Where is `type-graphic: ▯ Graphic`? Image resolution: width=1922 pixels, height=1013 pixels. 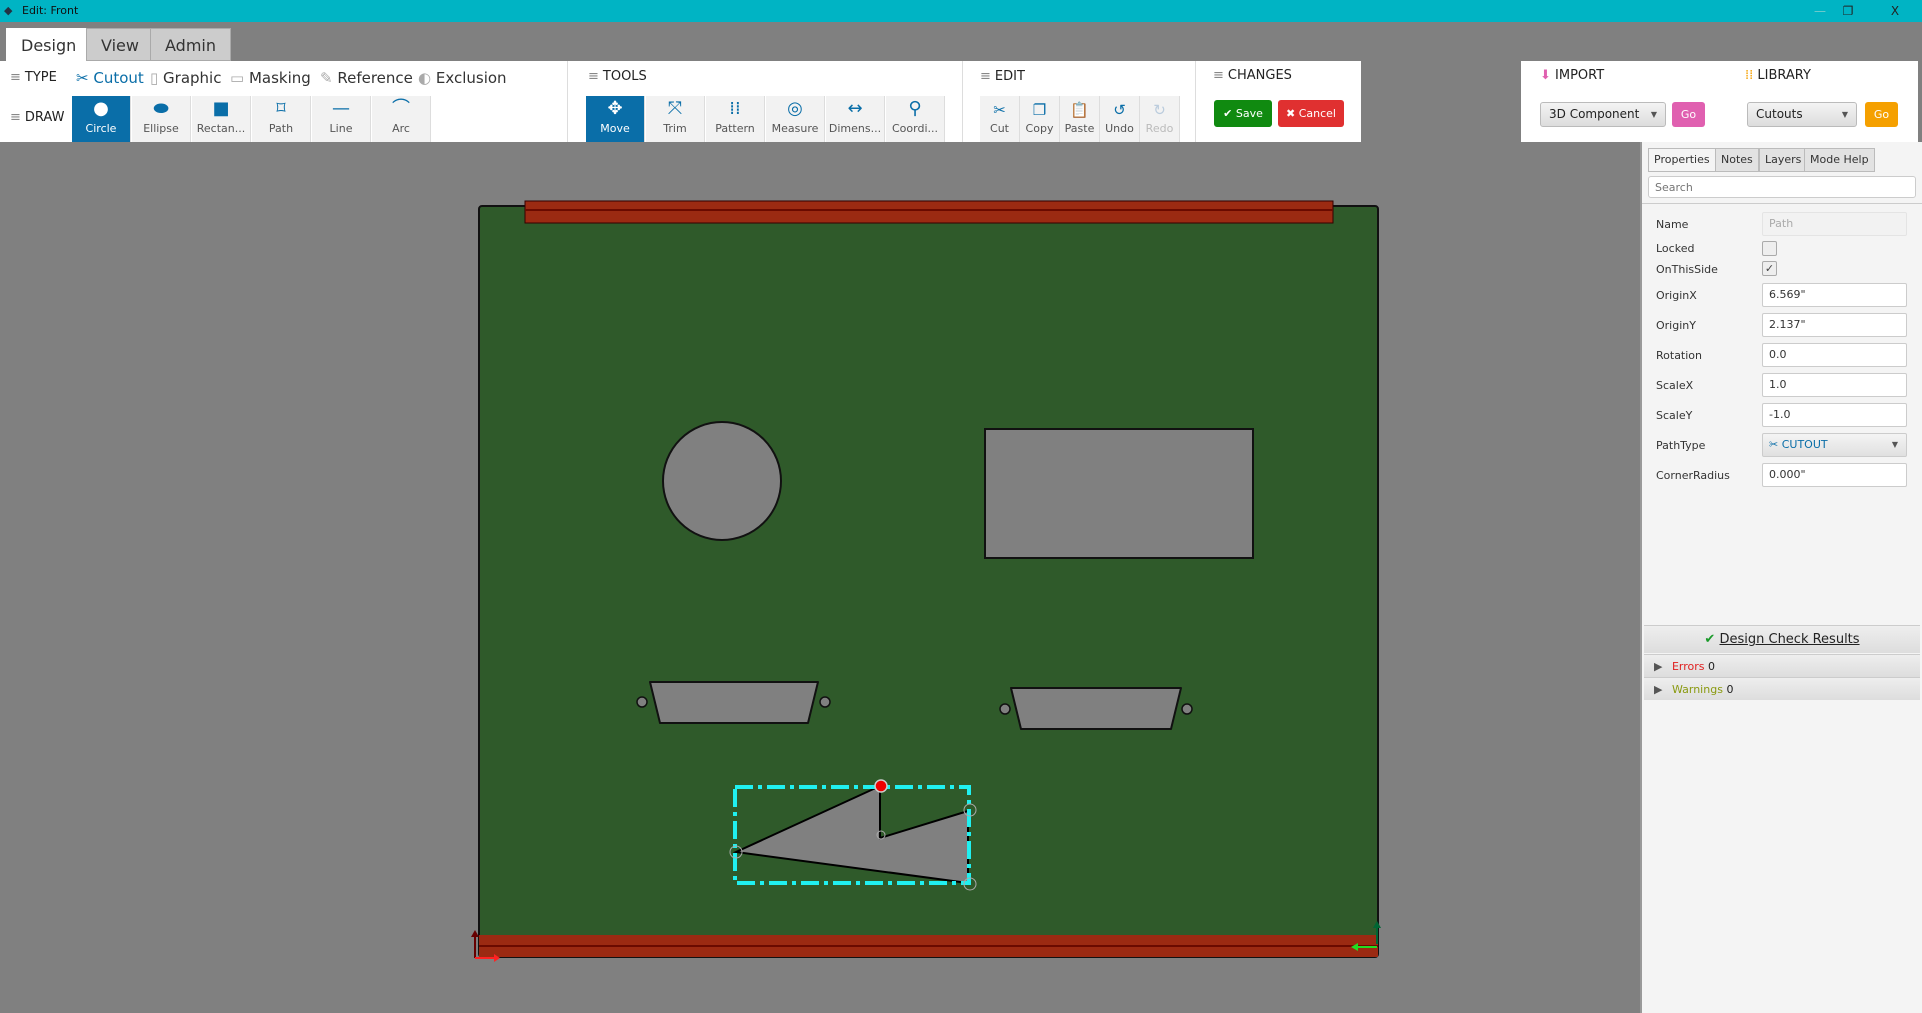
type-graphic: ▯ Graphic is located at coordinates (185, 78).